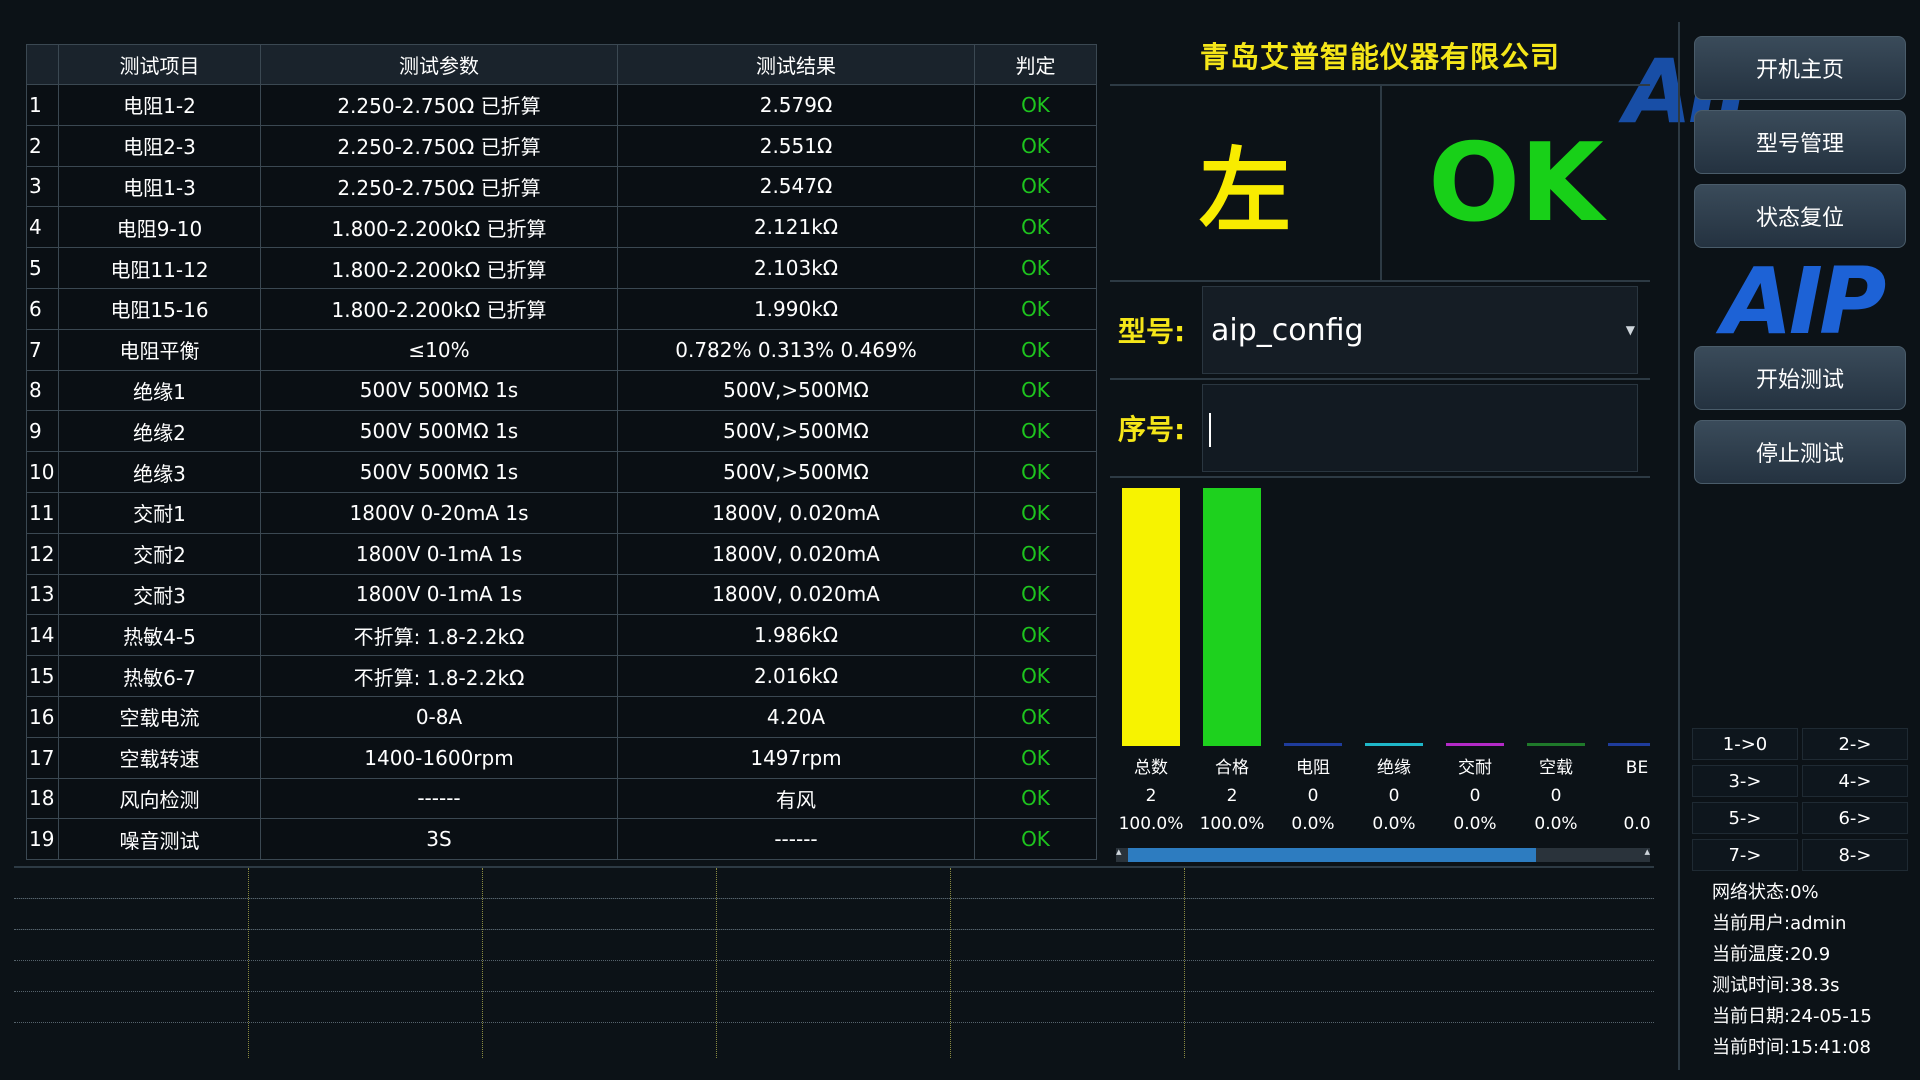 The height and width of the screenshot is (1080, 1920). I want to click on station-7-button: 7->, so click(1745, 855).